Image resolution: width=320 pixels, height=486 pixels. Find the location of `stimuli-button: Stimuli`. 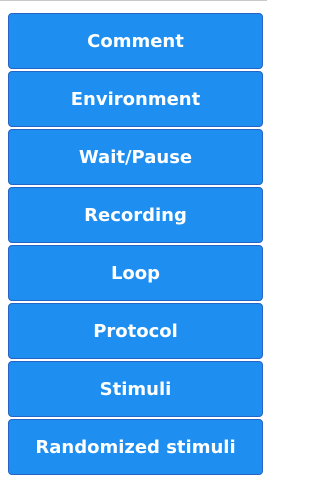

stimuli-button: Stimuli is located at coordinates (135, 389).